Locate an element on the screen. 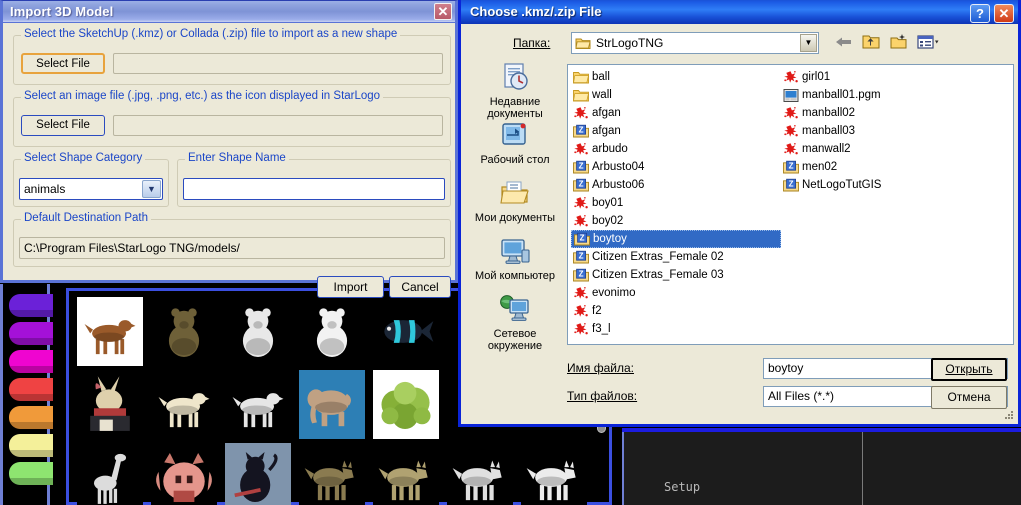  shape-name-input is located at coordinates (314, 189).